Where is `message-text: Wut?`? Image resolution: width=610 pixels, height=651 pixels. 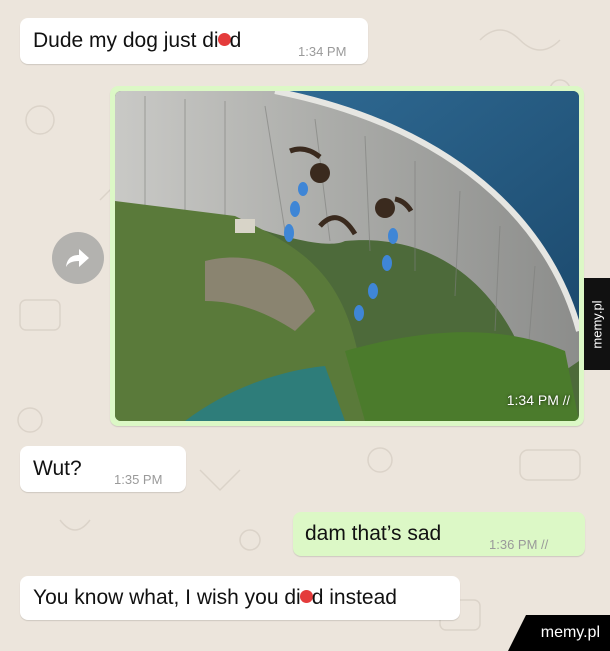 message-text: Wut? is located at coordinates (57, 468).